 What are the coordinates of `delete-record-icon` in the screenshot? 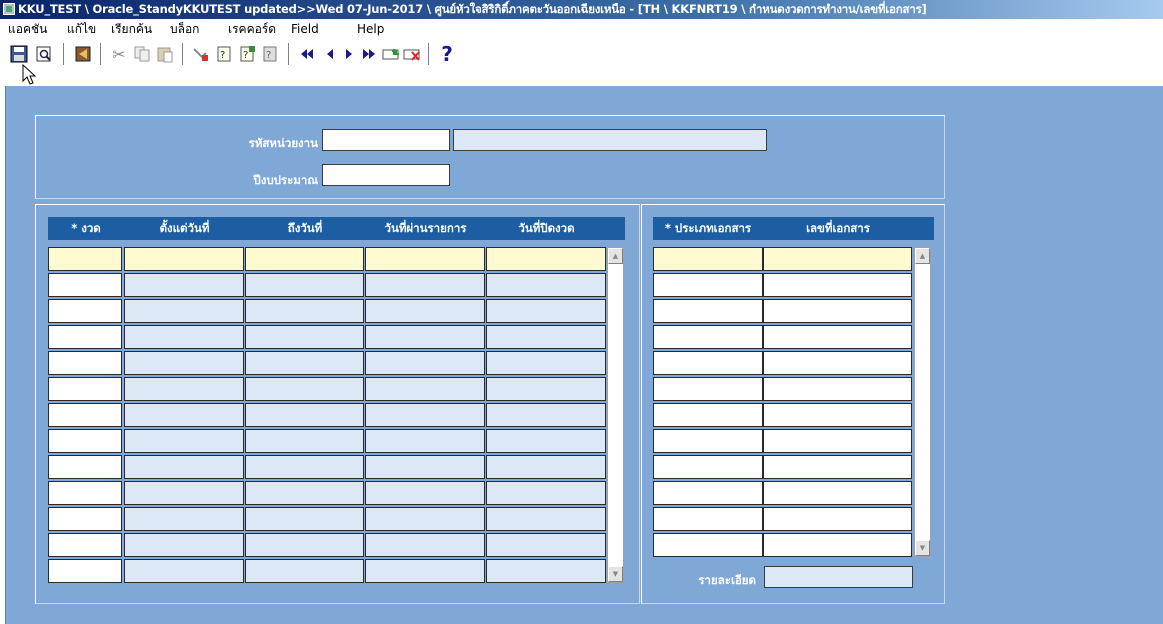 It's located at (412, 54).